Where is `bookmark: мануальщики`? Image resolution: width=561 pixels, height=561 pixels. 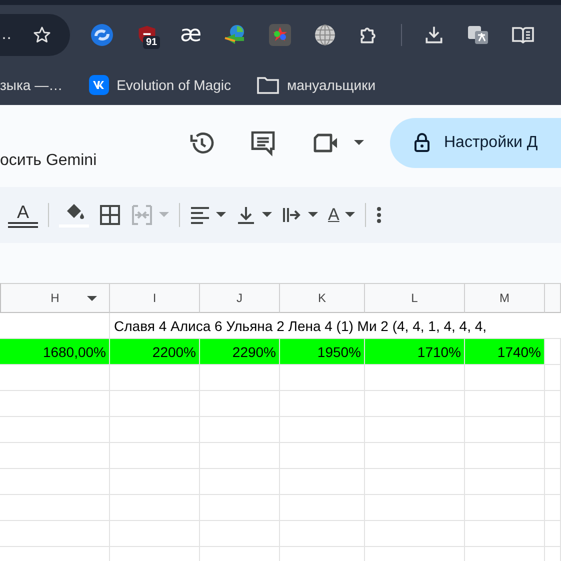 bookmark: мануальщики is located at coordinates (316, 85).